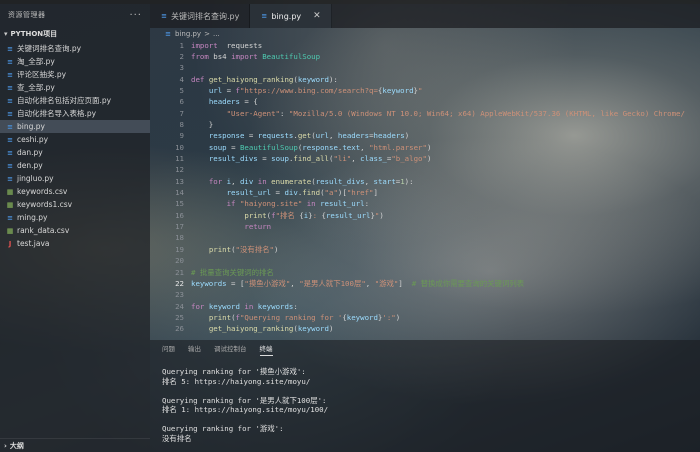 The width and height of the screenshot is (700, 452). What do you see at coordinates (200, 16) in the screenshot?
I see `tab-keyword-ranking: ≡ 关键词排名查询.py` at bounding box center [200, 16].